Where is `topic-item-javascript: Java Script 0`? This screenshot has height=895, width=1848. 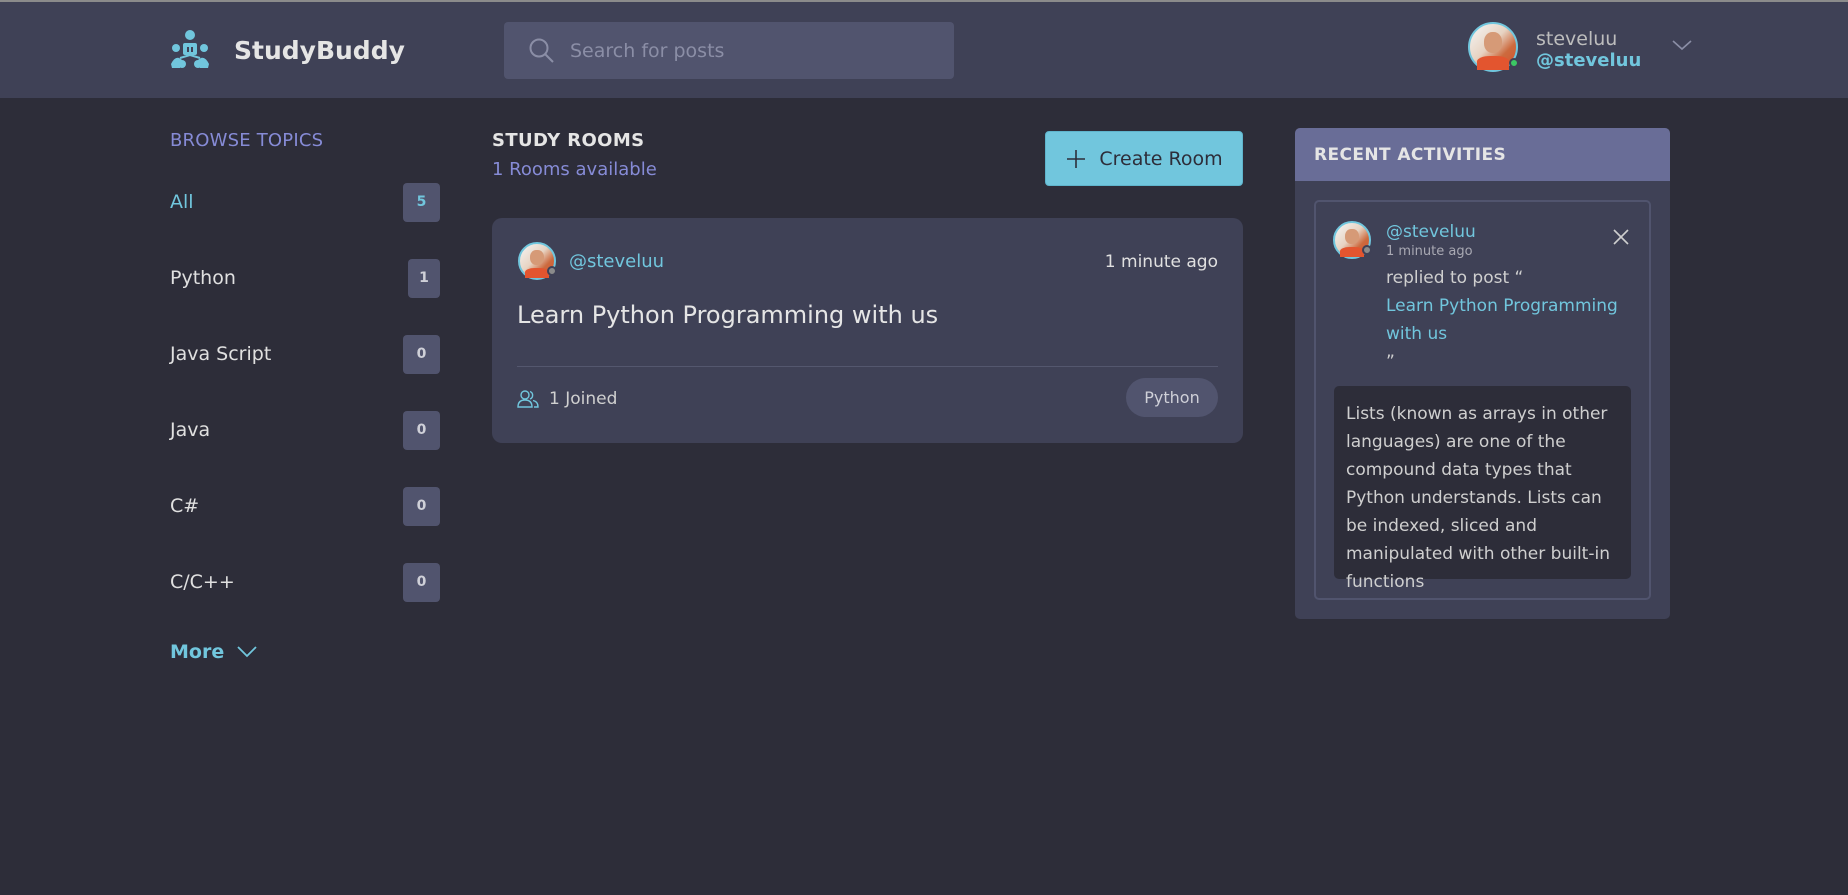
topic-item-javascript: Java Script 0 is located at coordinates (305, 354).